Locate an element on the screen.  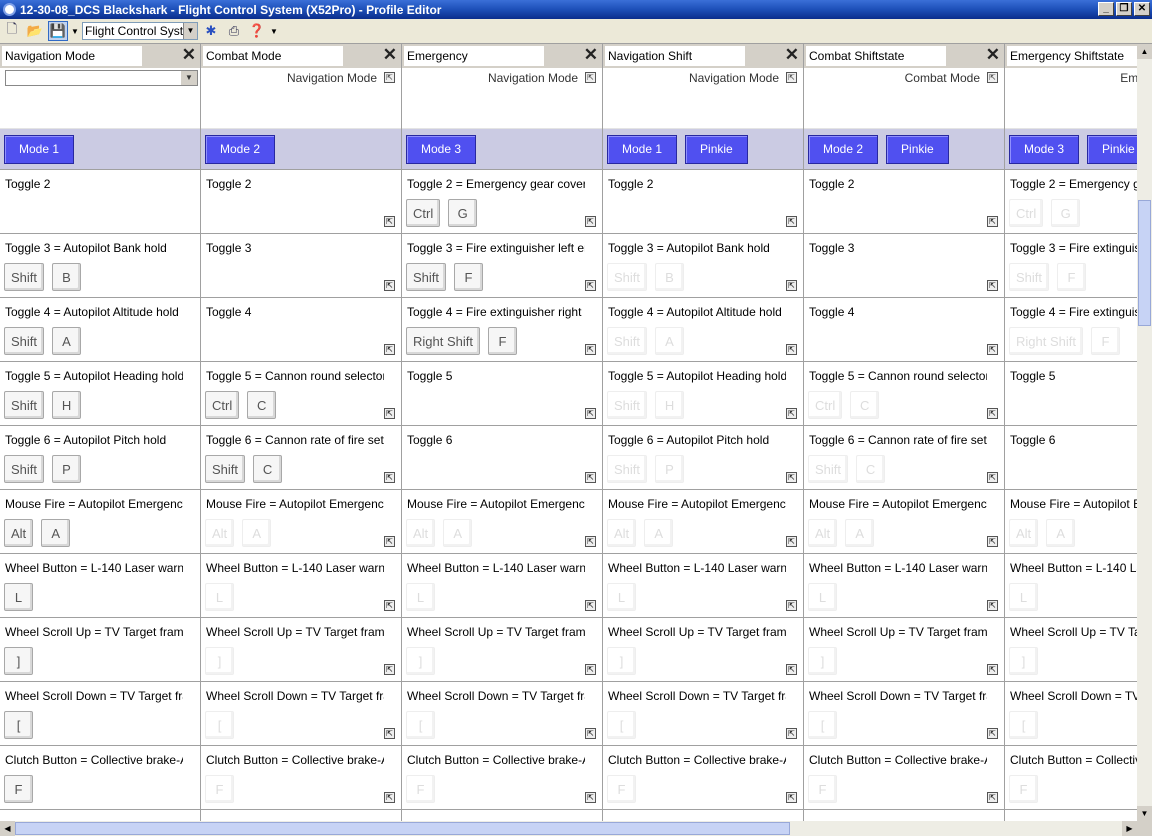
key-chip: H is located at coordinates (670, 405).